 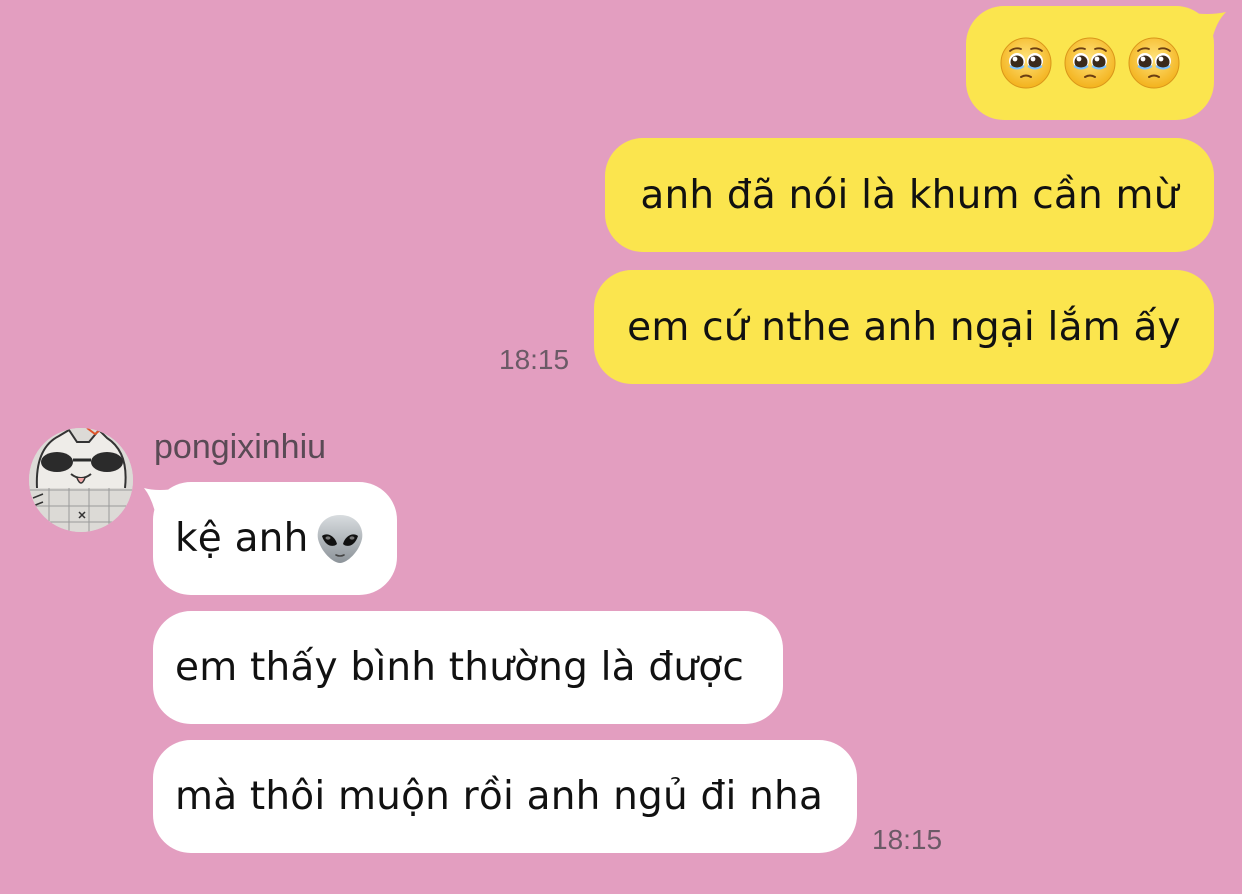 I want to click on sender-avatar, so click(x=81, y=480).